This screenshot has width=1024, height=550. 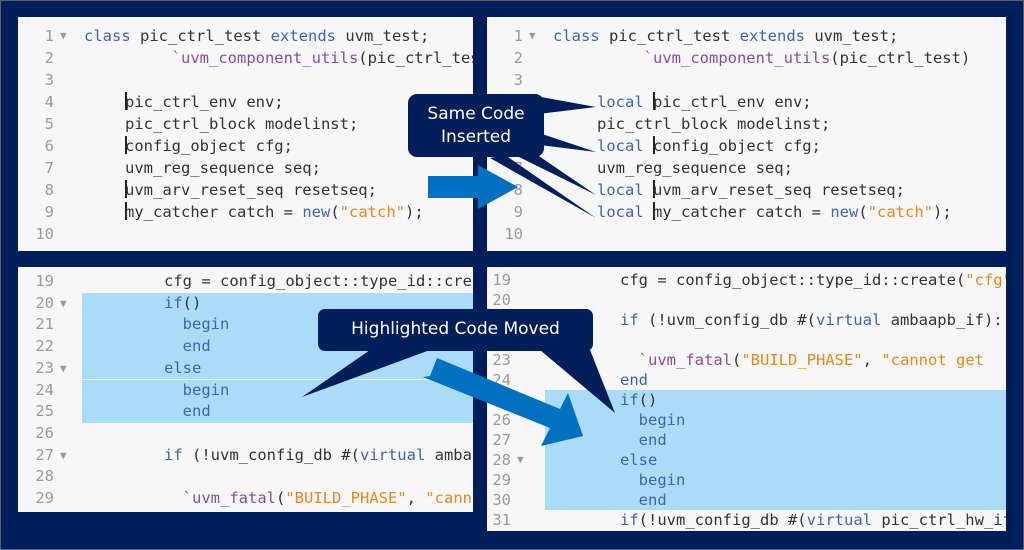 I want to click on callout-inserted-text: Same Code Inserted, so click(x=476, y=126).